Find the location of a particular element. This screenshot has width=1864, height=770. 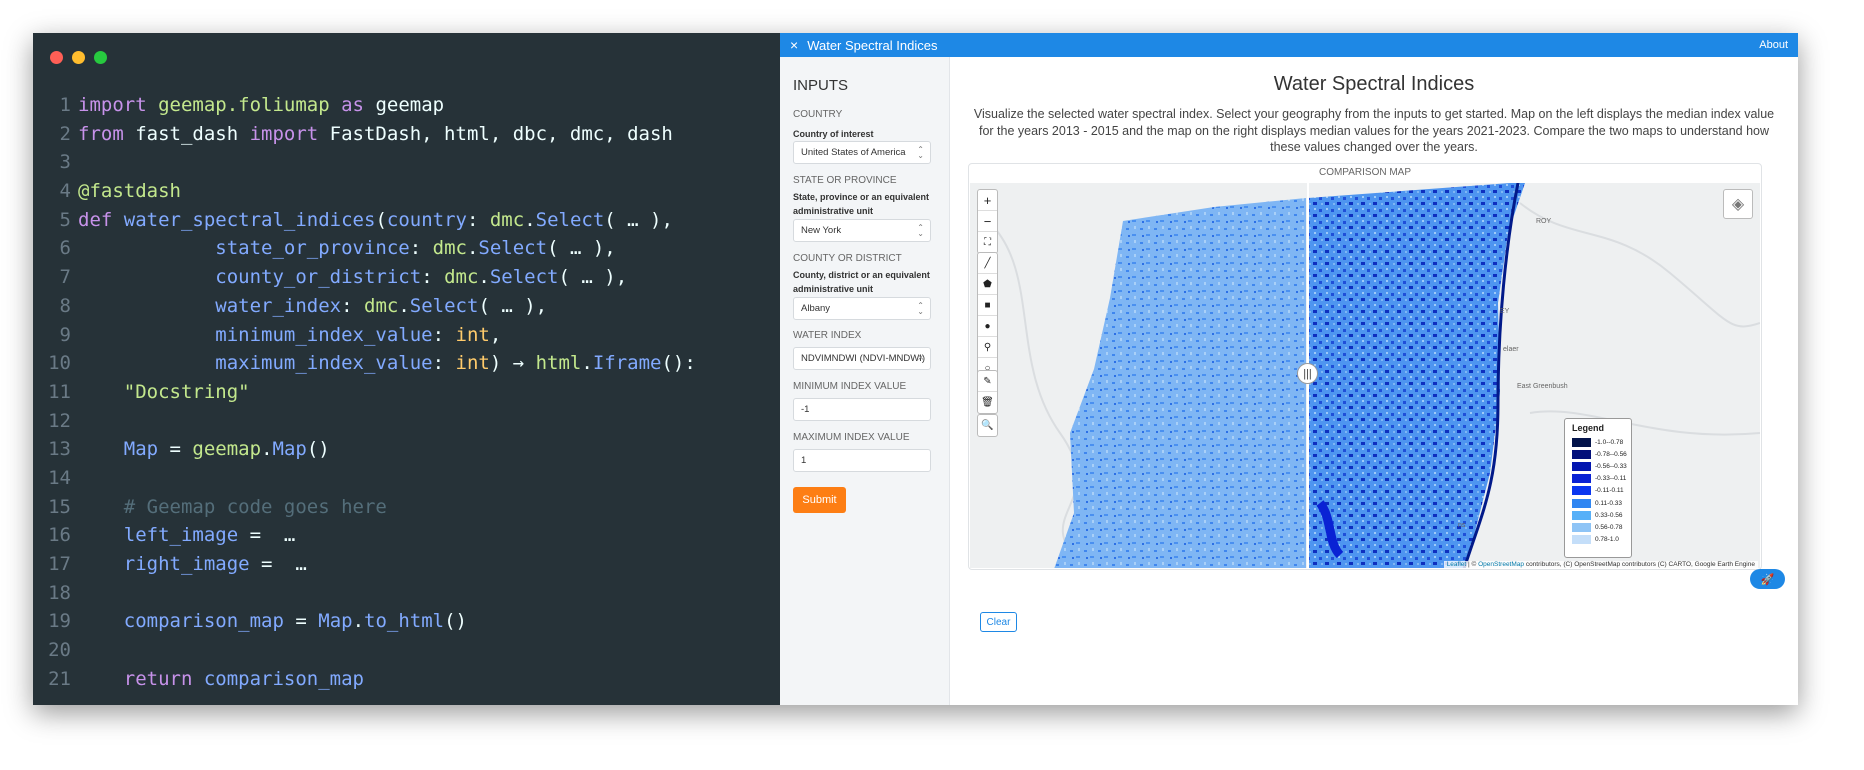

code-line: 9 minimum_index_value: int, is located at coordinates (364, 335).